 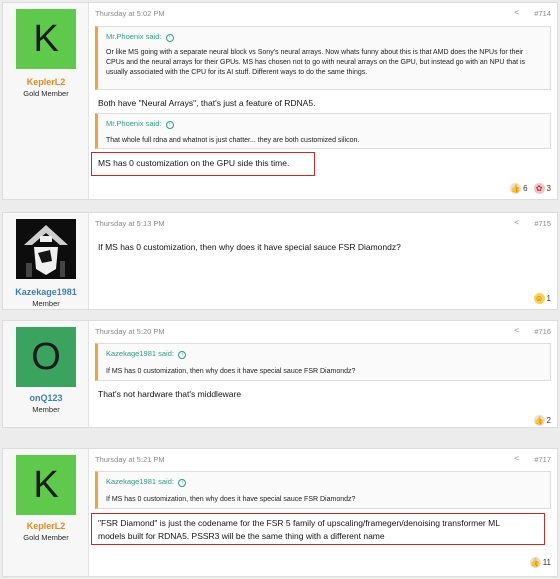 I want to click on ninja-avatar-image, so click(x=46, y=249).